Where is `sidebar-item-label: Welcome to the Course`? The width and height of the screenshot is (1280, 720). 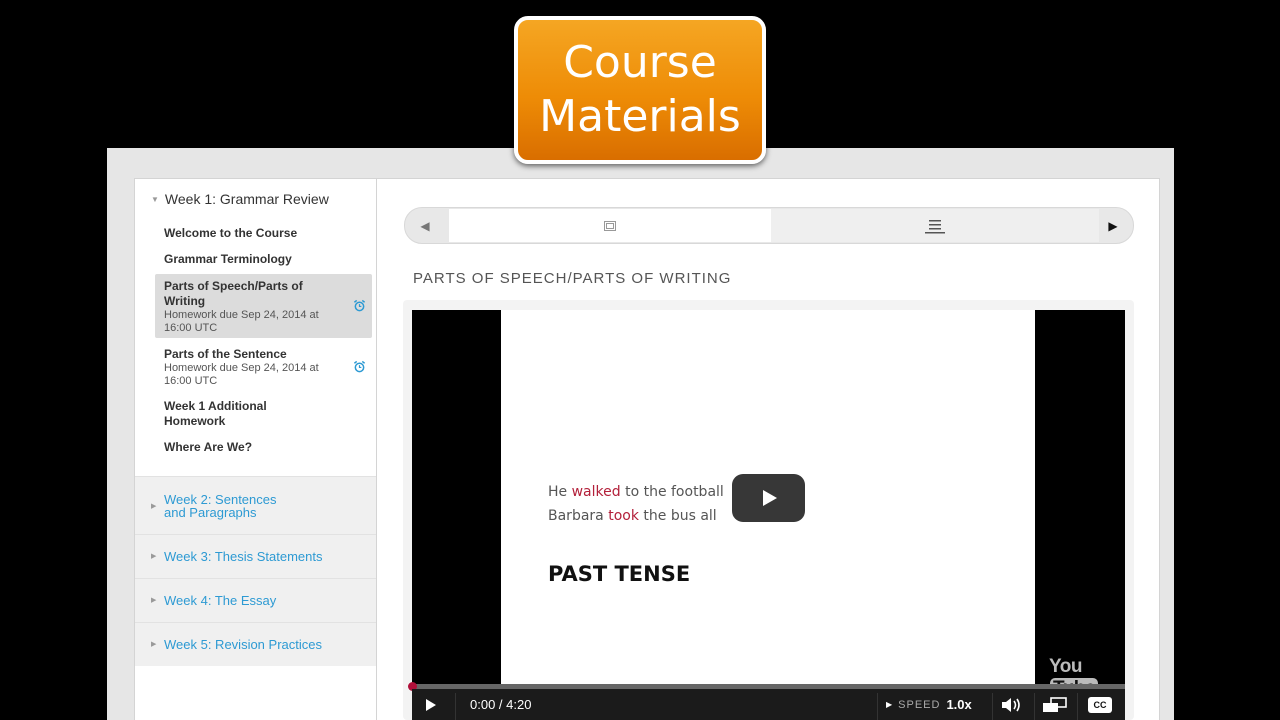 sidebar-item-label: Welcome to the Course is located at coordinates (231, 233).